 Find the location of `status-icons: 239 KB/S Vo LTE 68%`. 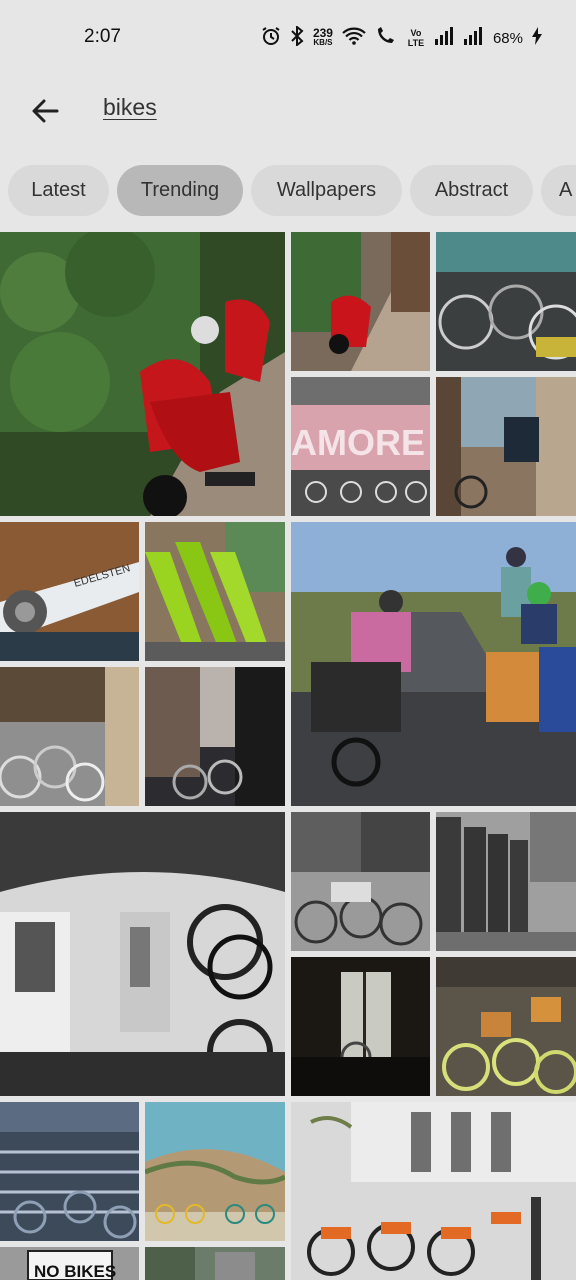

status-icons: 239 KB/S Vo LTE 68% is located at coordinates (401, 38).